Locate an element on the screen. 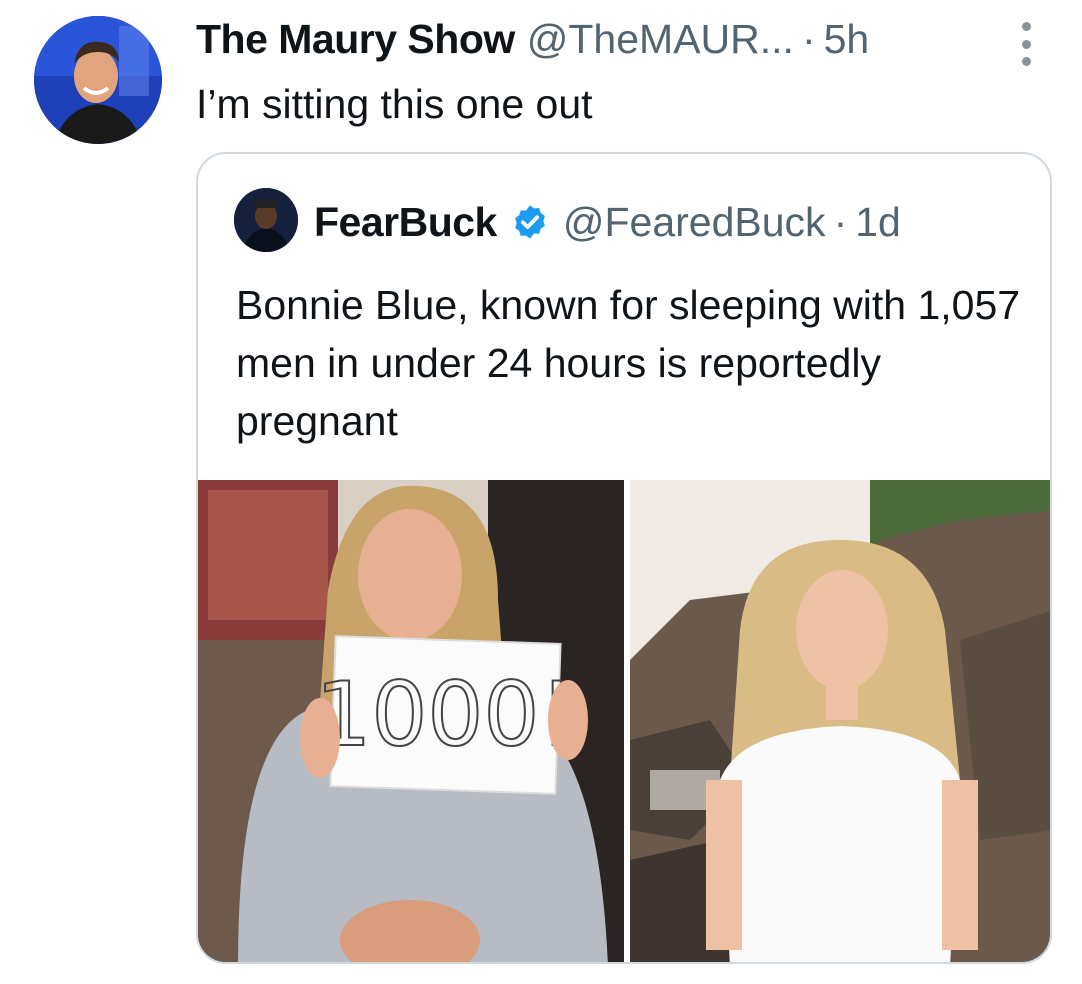 This screenshot has height=984, width=1082. tweet-timestamp: 5h is located at coordinates (847, 39).